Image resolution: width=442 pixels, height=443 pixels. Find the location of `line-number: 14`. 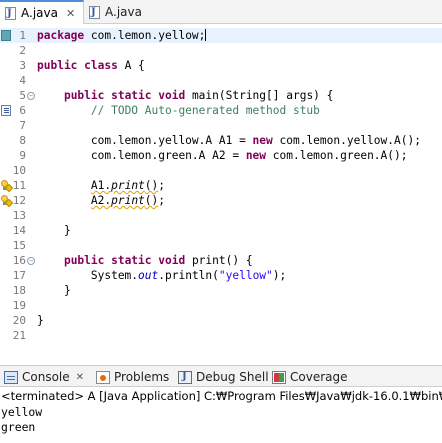

line-number: 14 is located at coordinates (19, 230).